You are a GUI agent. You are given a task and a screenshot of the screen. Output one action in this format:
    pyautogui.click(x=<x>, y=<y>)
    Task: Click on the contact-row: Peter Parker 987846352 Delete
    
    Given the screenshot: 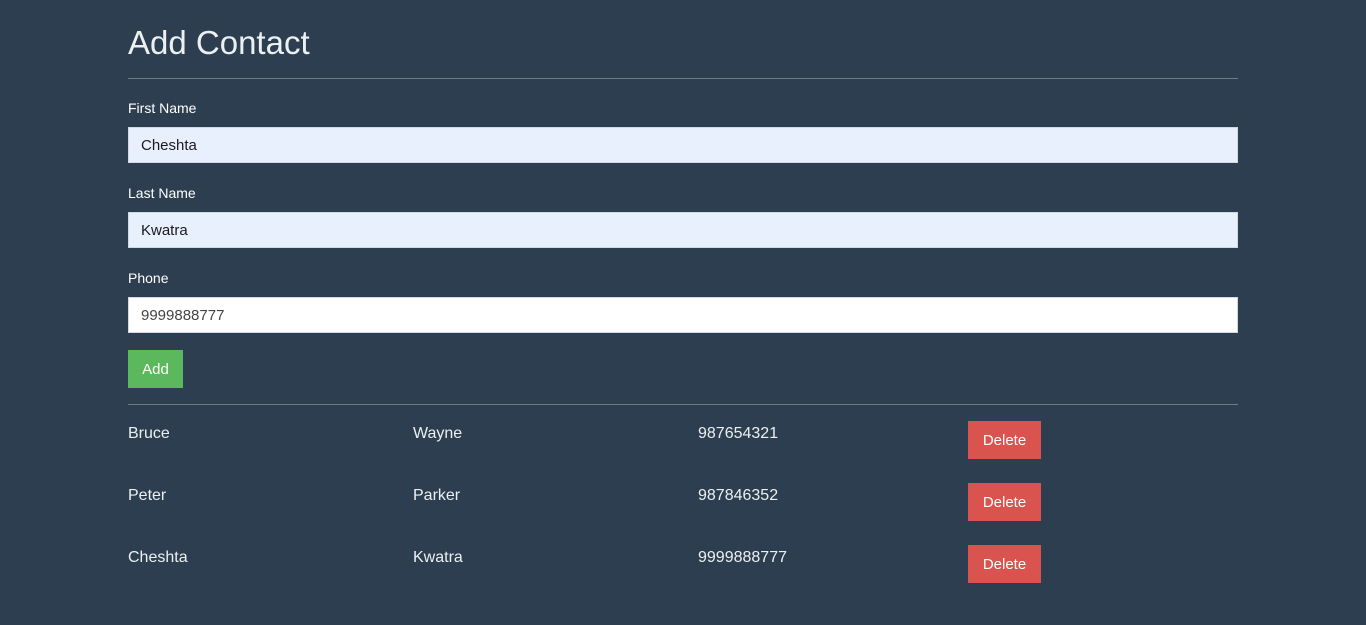 What is the action you would take?
    pyautogui.click(x=683, y=502)
    